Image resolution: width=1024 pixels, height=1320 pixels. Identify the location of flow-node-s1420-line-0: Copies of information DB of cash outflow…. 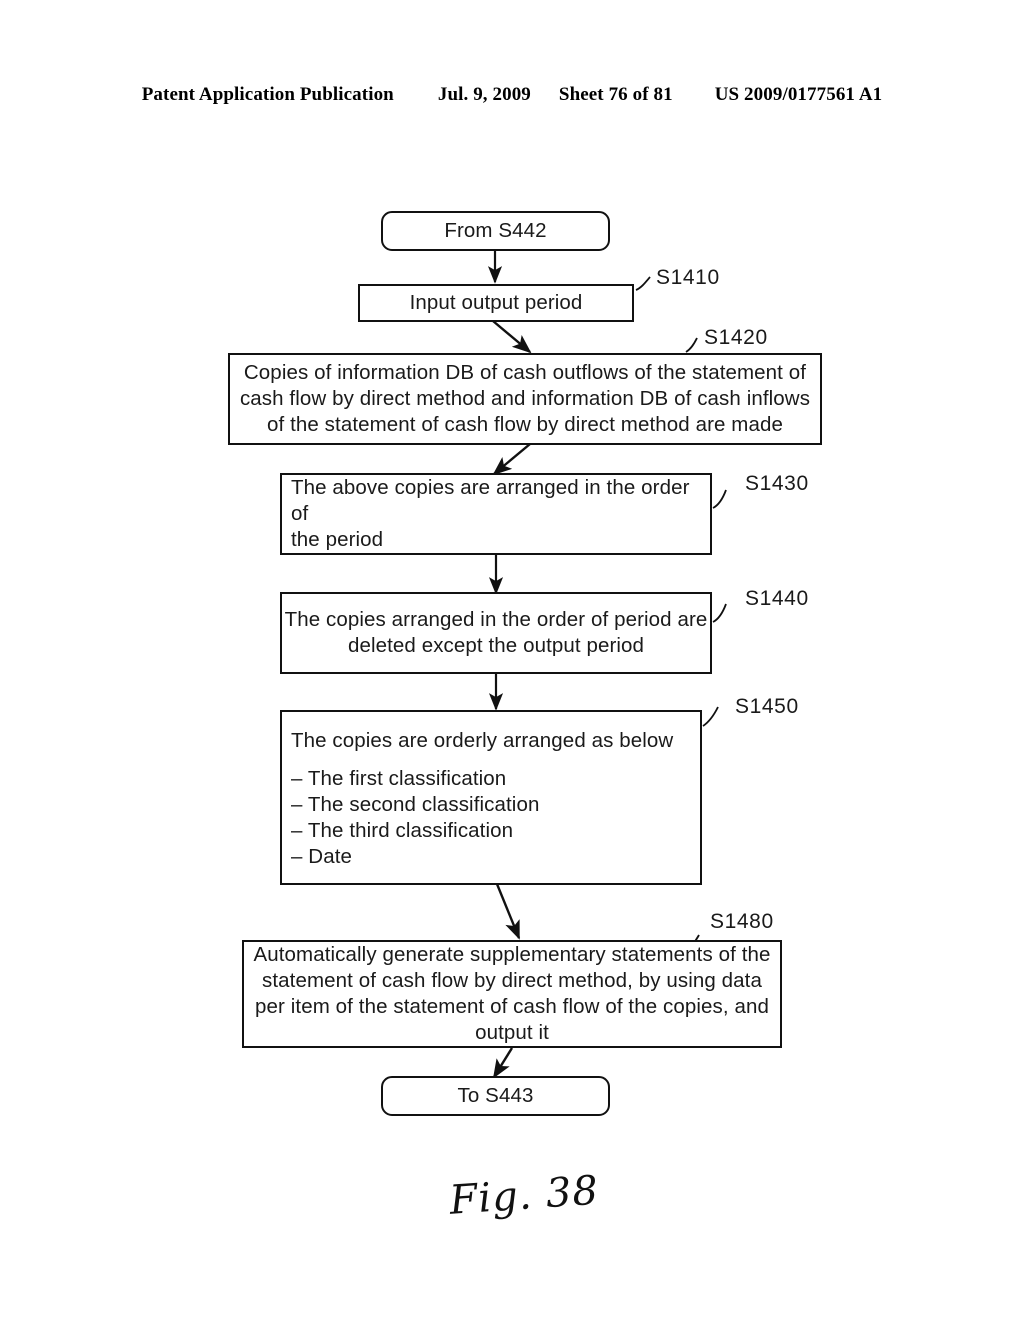
(525, 372).